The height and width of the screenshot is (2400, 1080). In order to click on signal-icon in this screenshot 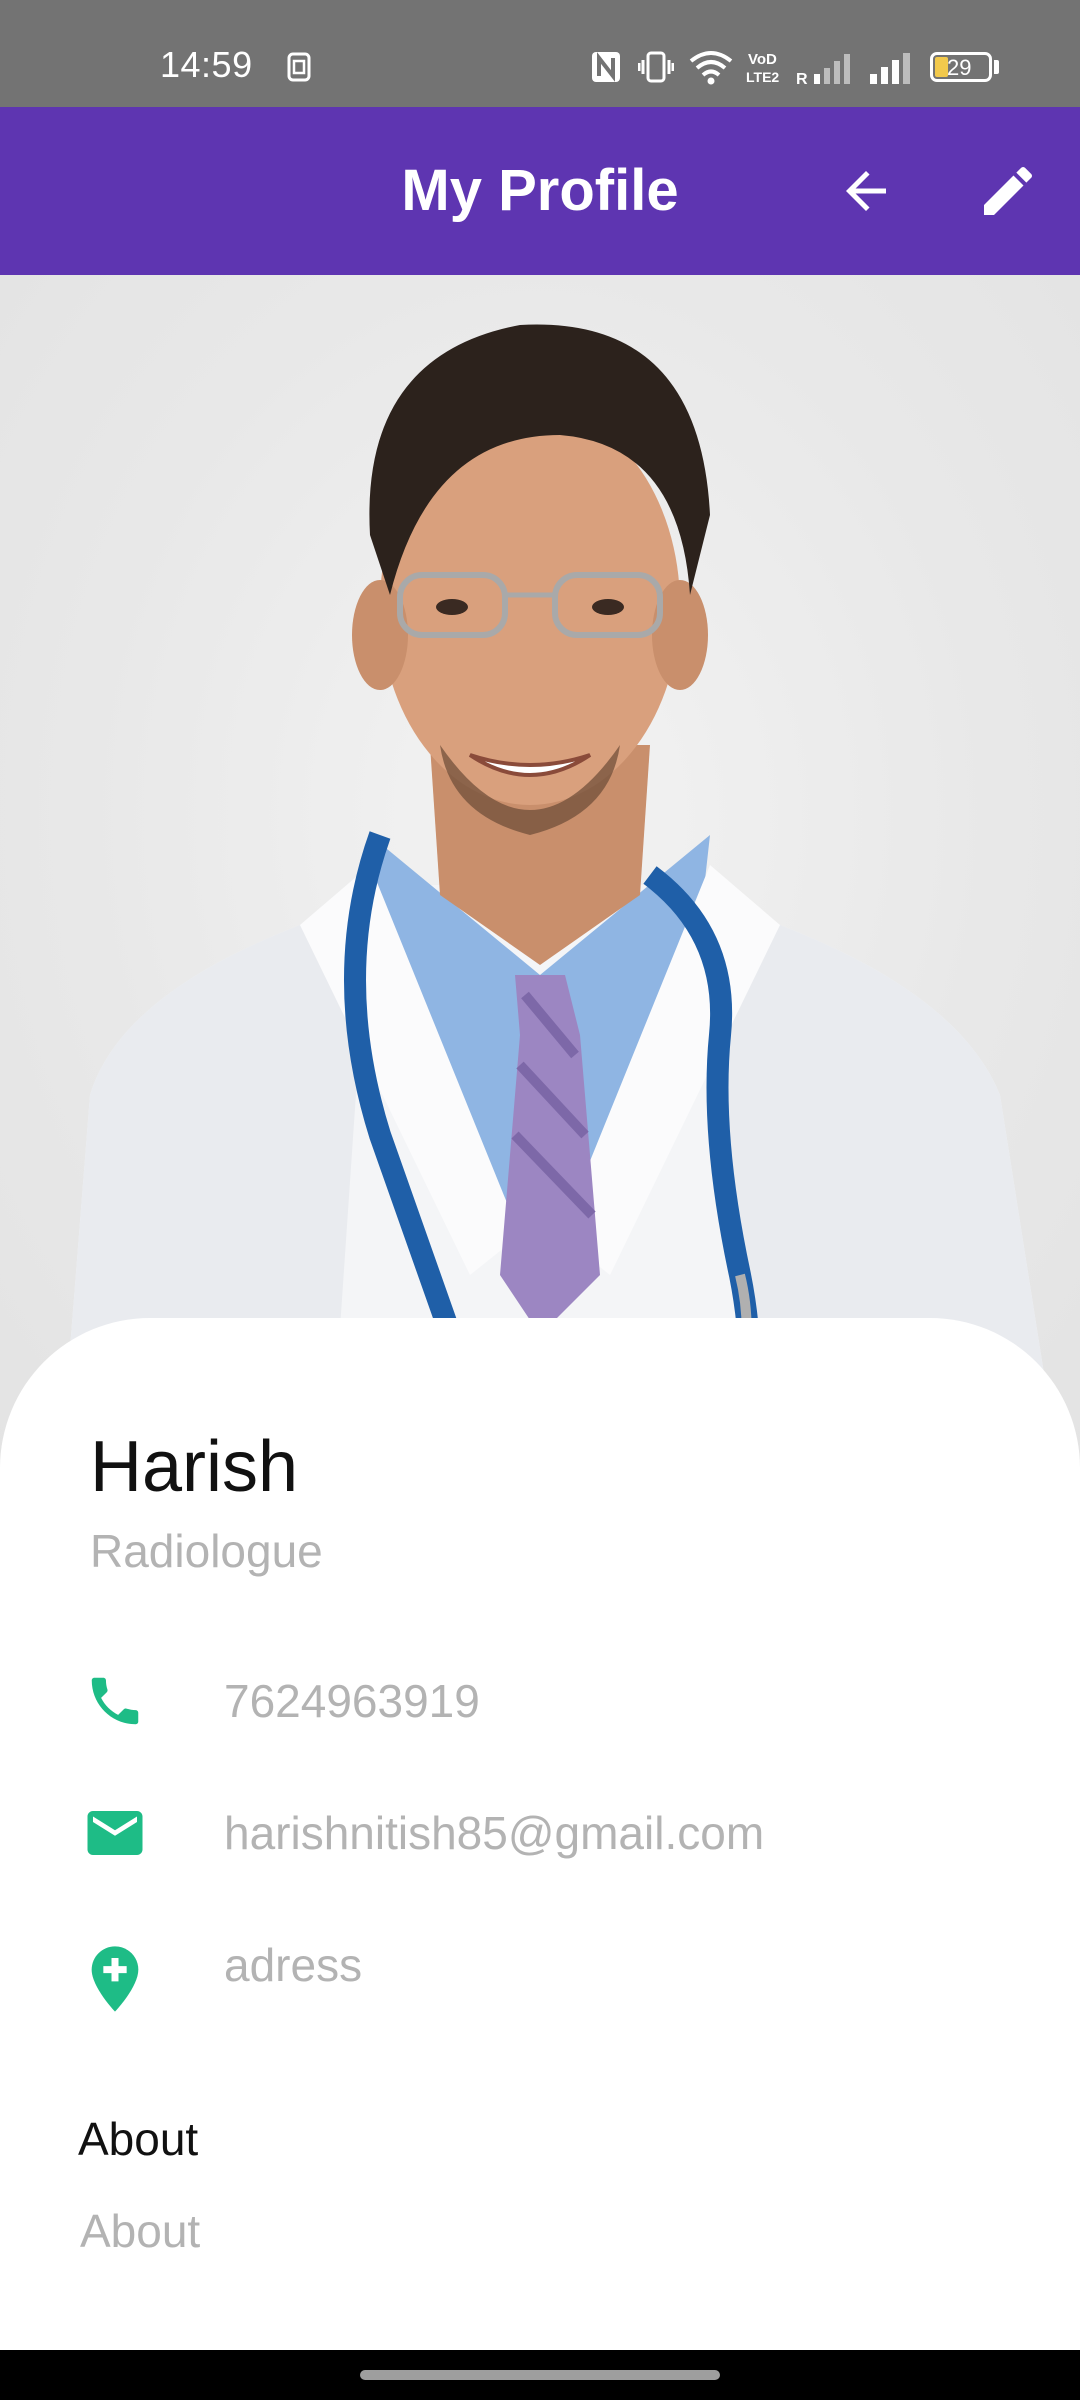, I will do `click(890, 68)`.